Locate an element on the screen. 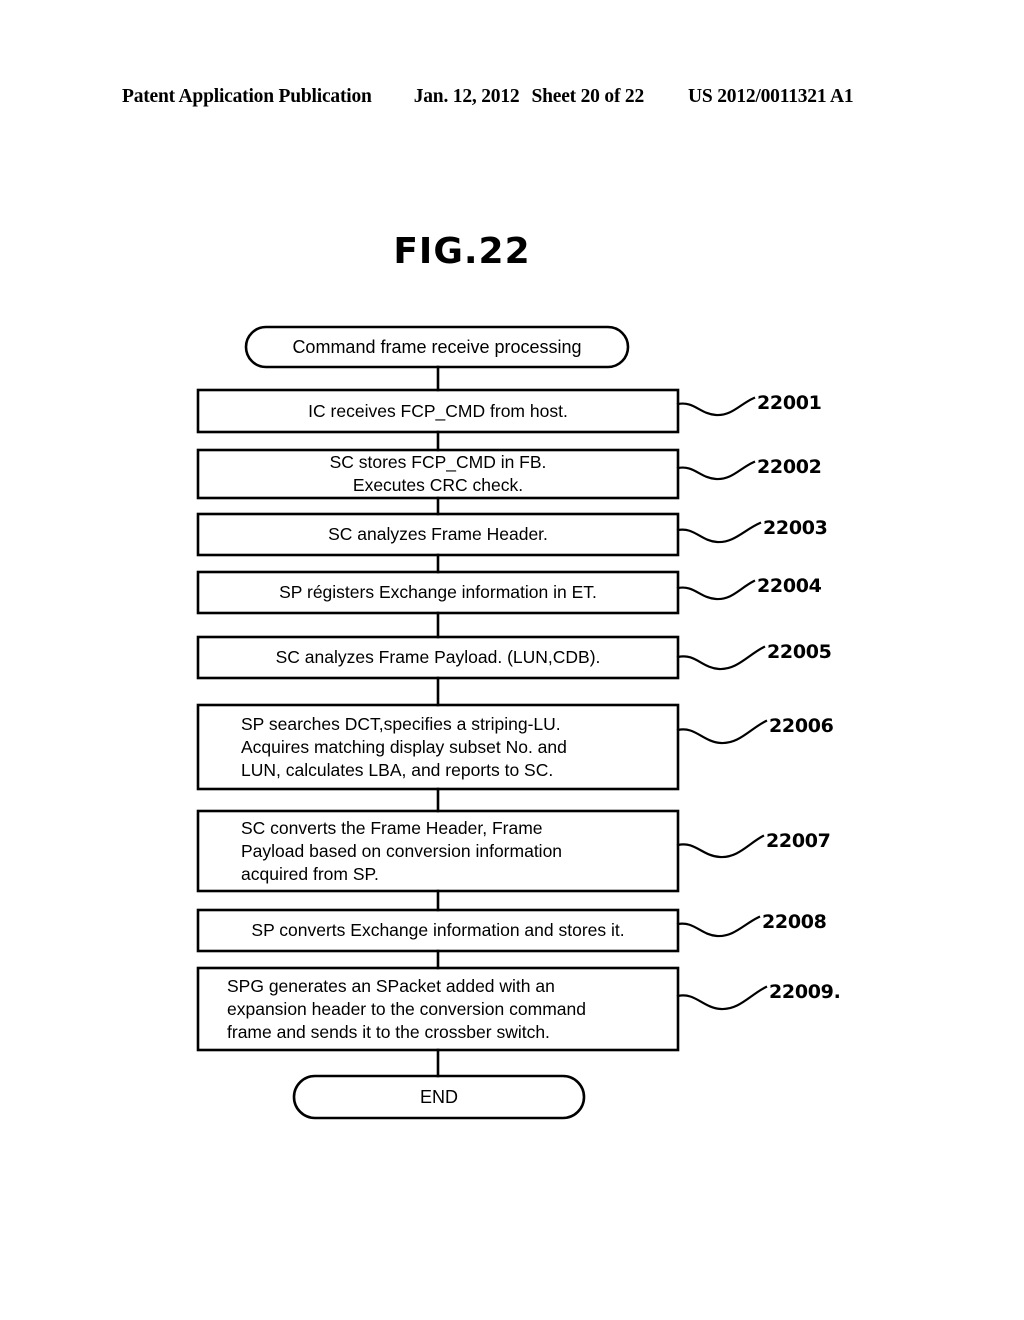 The image size is (1024, 1320). start-terminator-label: Command frame receive processing is located at coordinates (437, 346).